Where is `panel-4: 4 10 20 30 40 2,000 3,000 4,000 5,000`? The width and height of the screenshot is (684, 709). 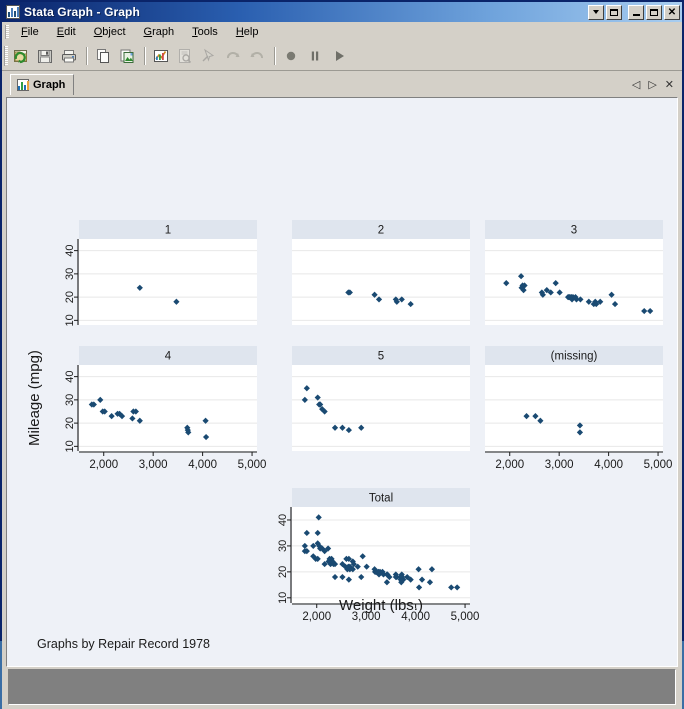 panel-4: 4 10 20 30 40 2,000 3,000 4,000 5,000 is located at coordinates (165, 408).